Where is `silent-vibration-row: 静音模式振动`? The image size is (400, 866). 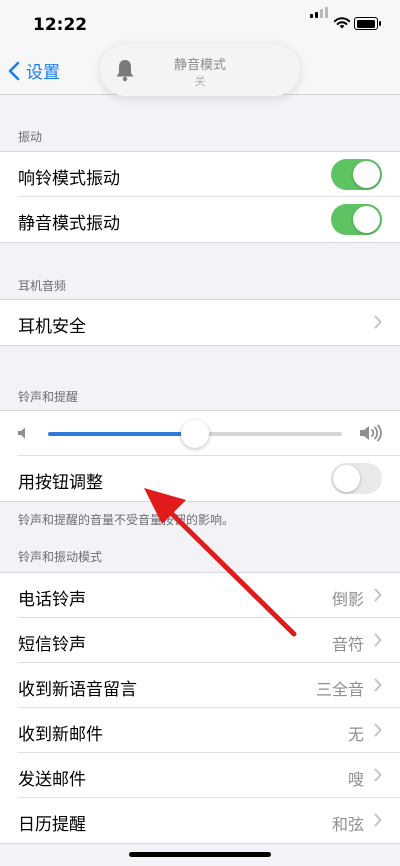 silent-vibration-row: 静音模式振动 is located at coordinates (200, 219).